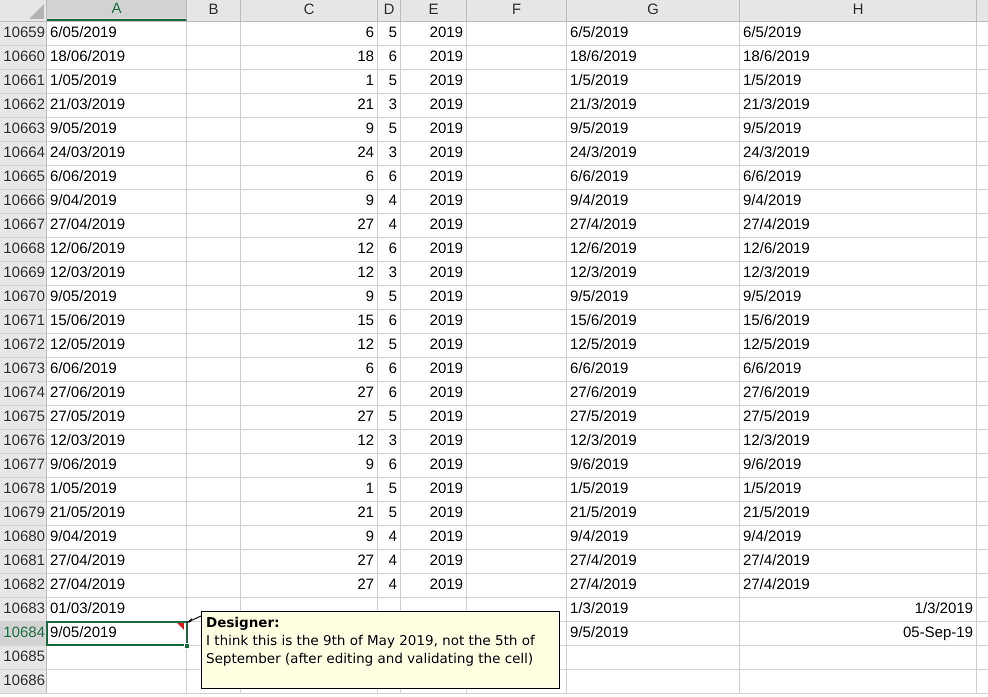  Describe the element at coordinates (88, 513) in the screenshot. I see `table-cell-text: 21/05/2019` at that location.